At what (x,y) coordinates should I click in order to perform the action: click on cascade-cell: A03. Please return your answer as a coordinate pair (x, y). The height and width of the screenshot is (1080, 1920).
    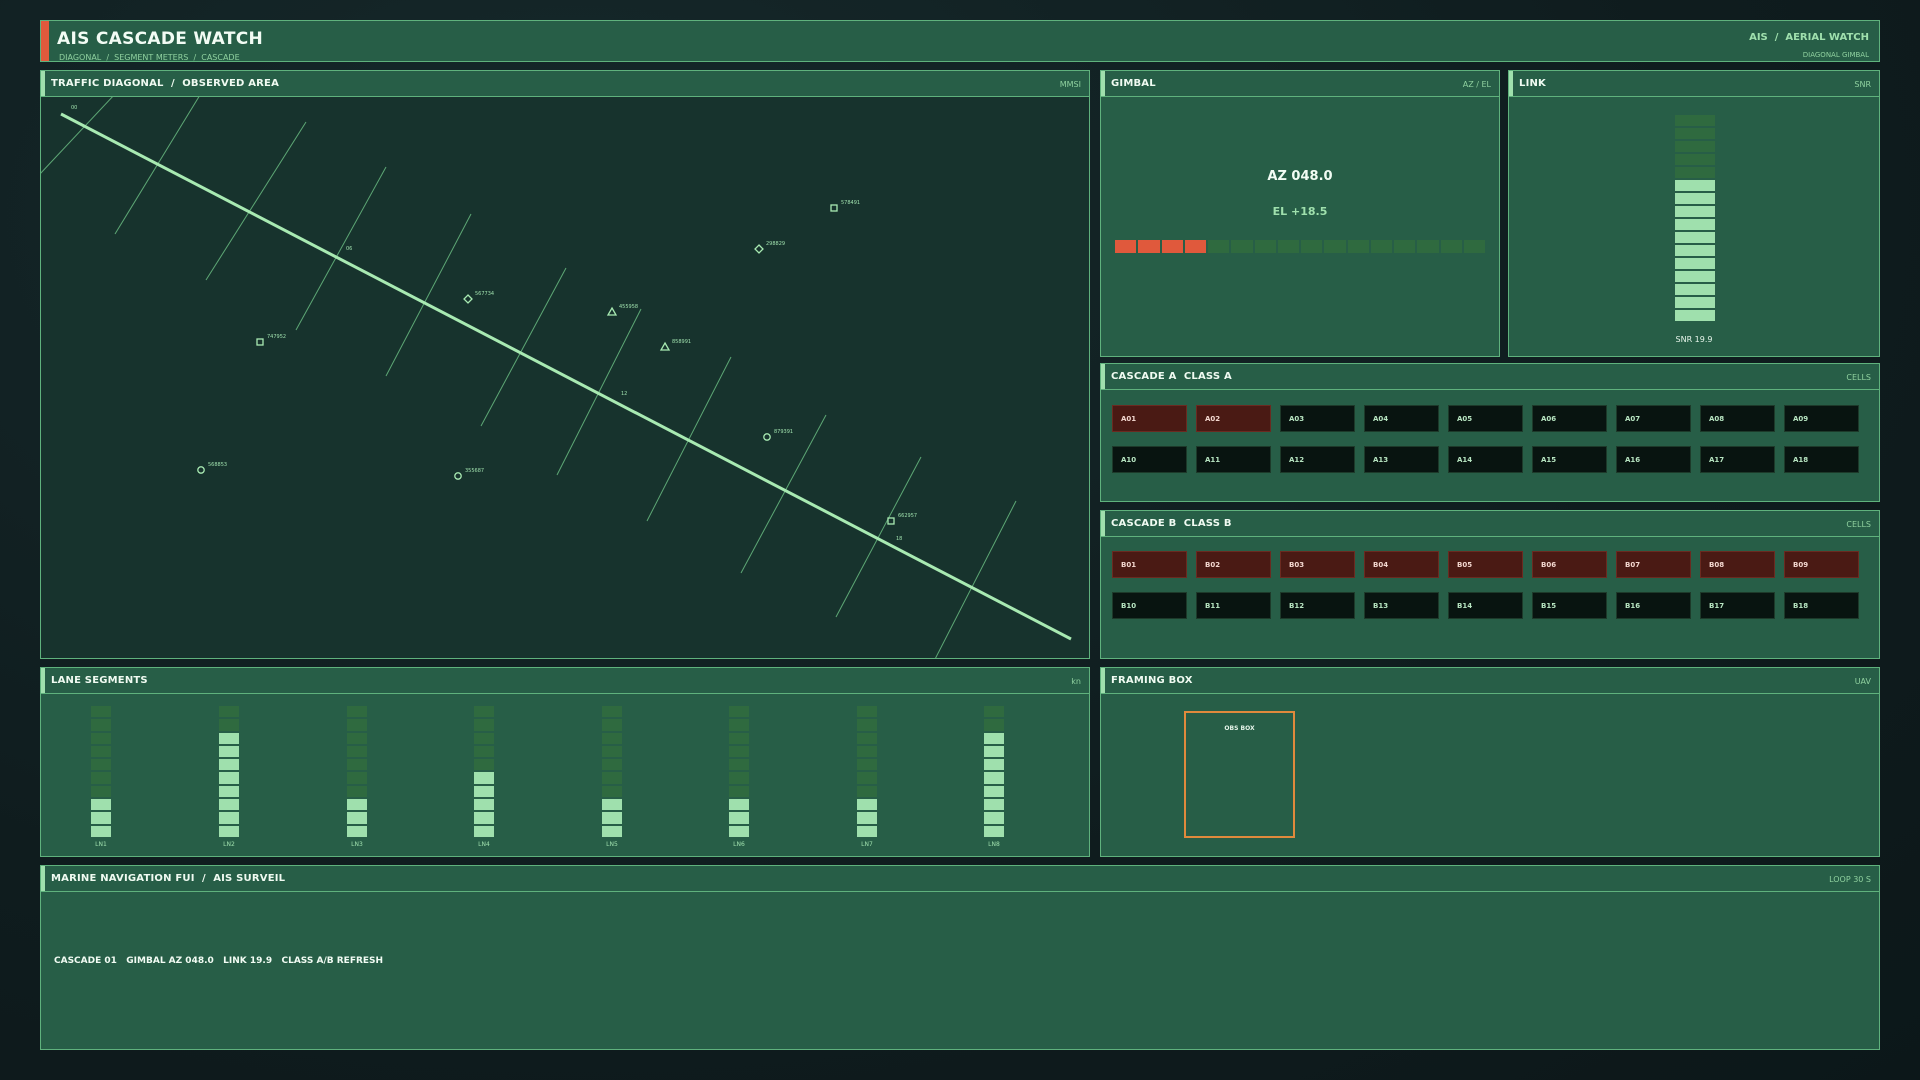
    Looking at the image, I should click on (1317, 418).